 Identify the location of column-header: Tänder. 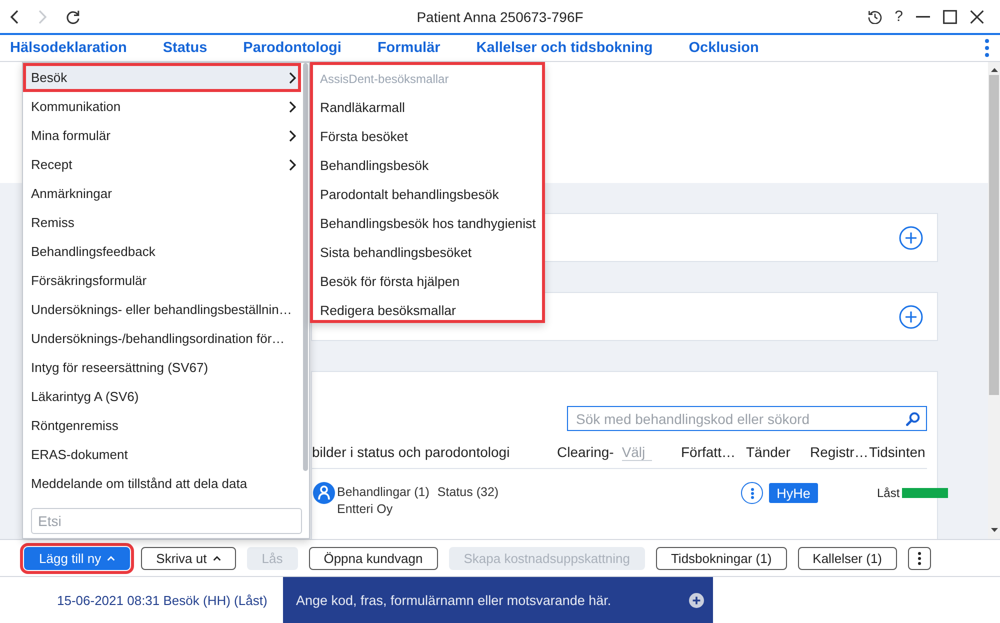
(768, 452).